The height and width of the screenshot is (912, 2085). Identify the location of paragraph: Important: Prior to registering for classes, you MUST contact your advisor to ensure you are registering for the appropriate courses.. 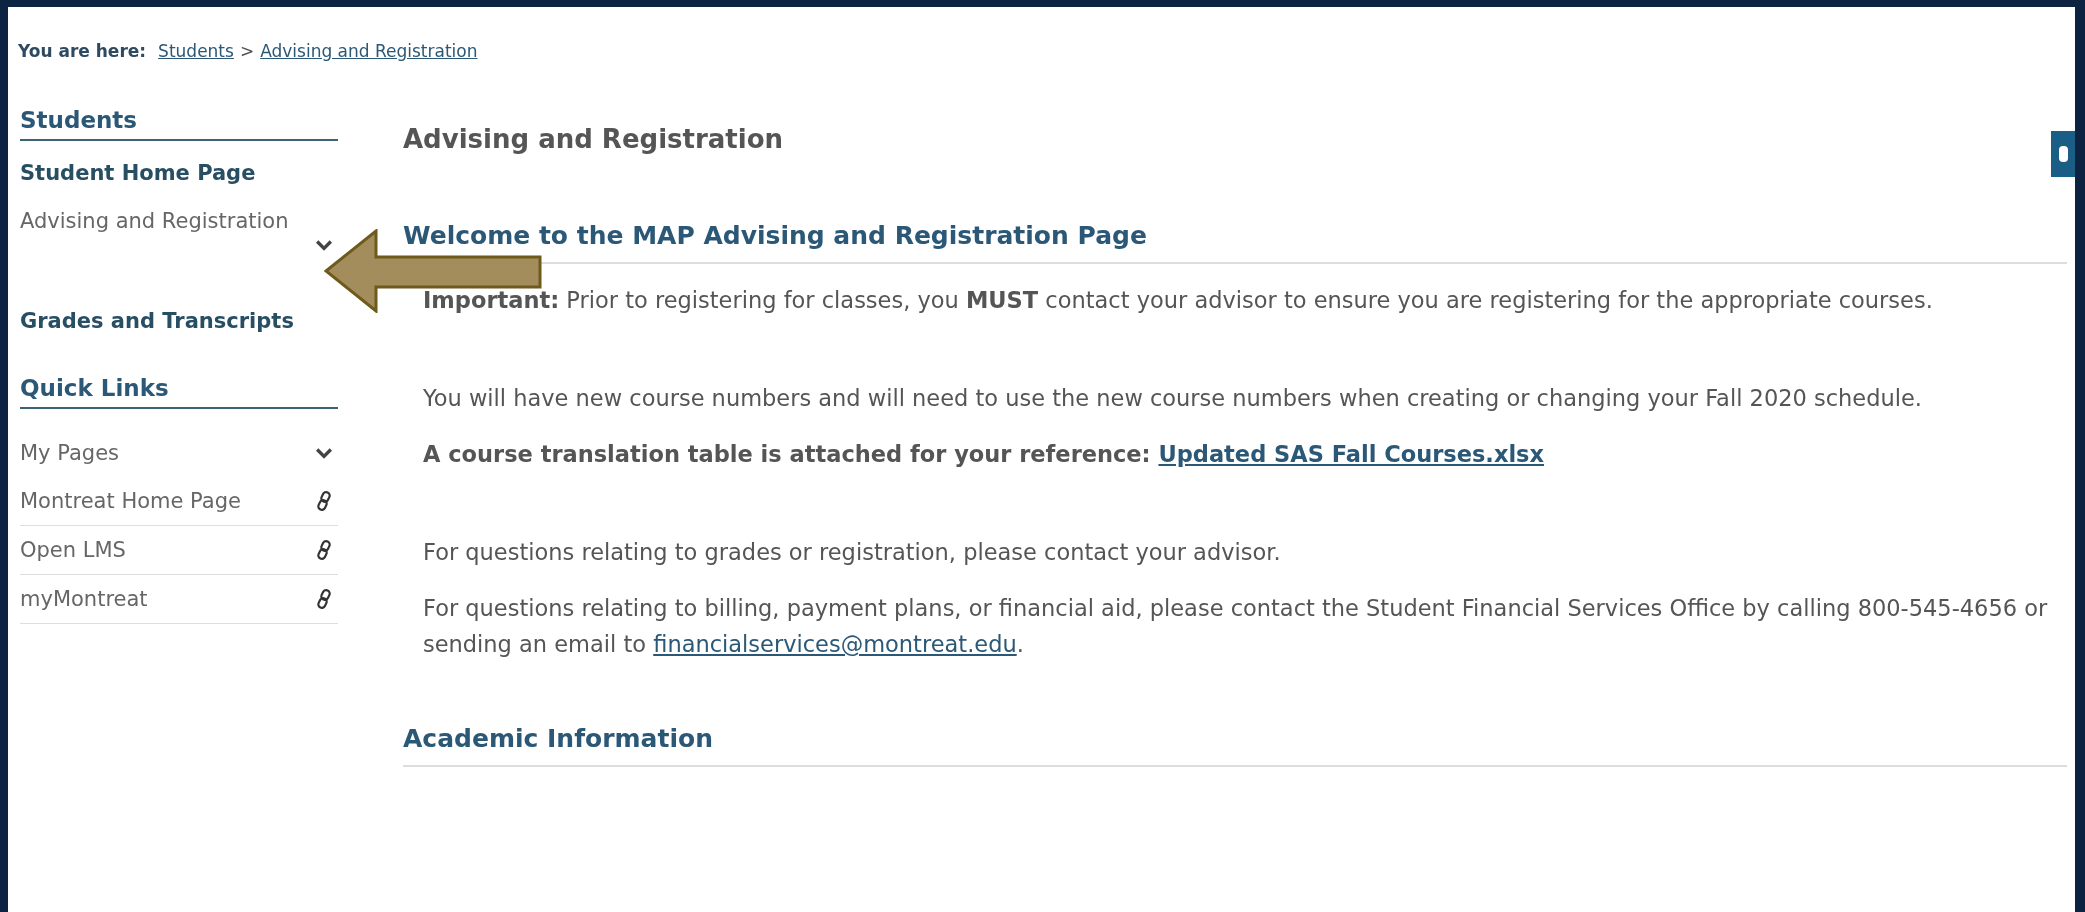
(1178, 300).